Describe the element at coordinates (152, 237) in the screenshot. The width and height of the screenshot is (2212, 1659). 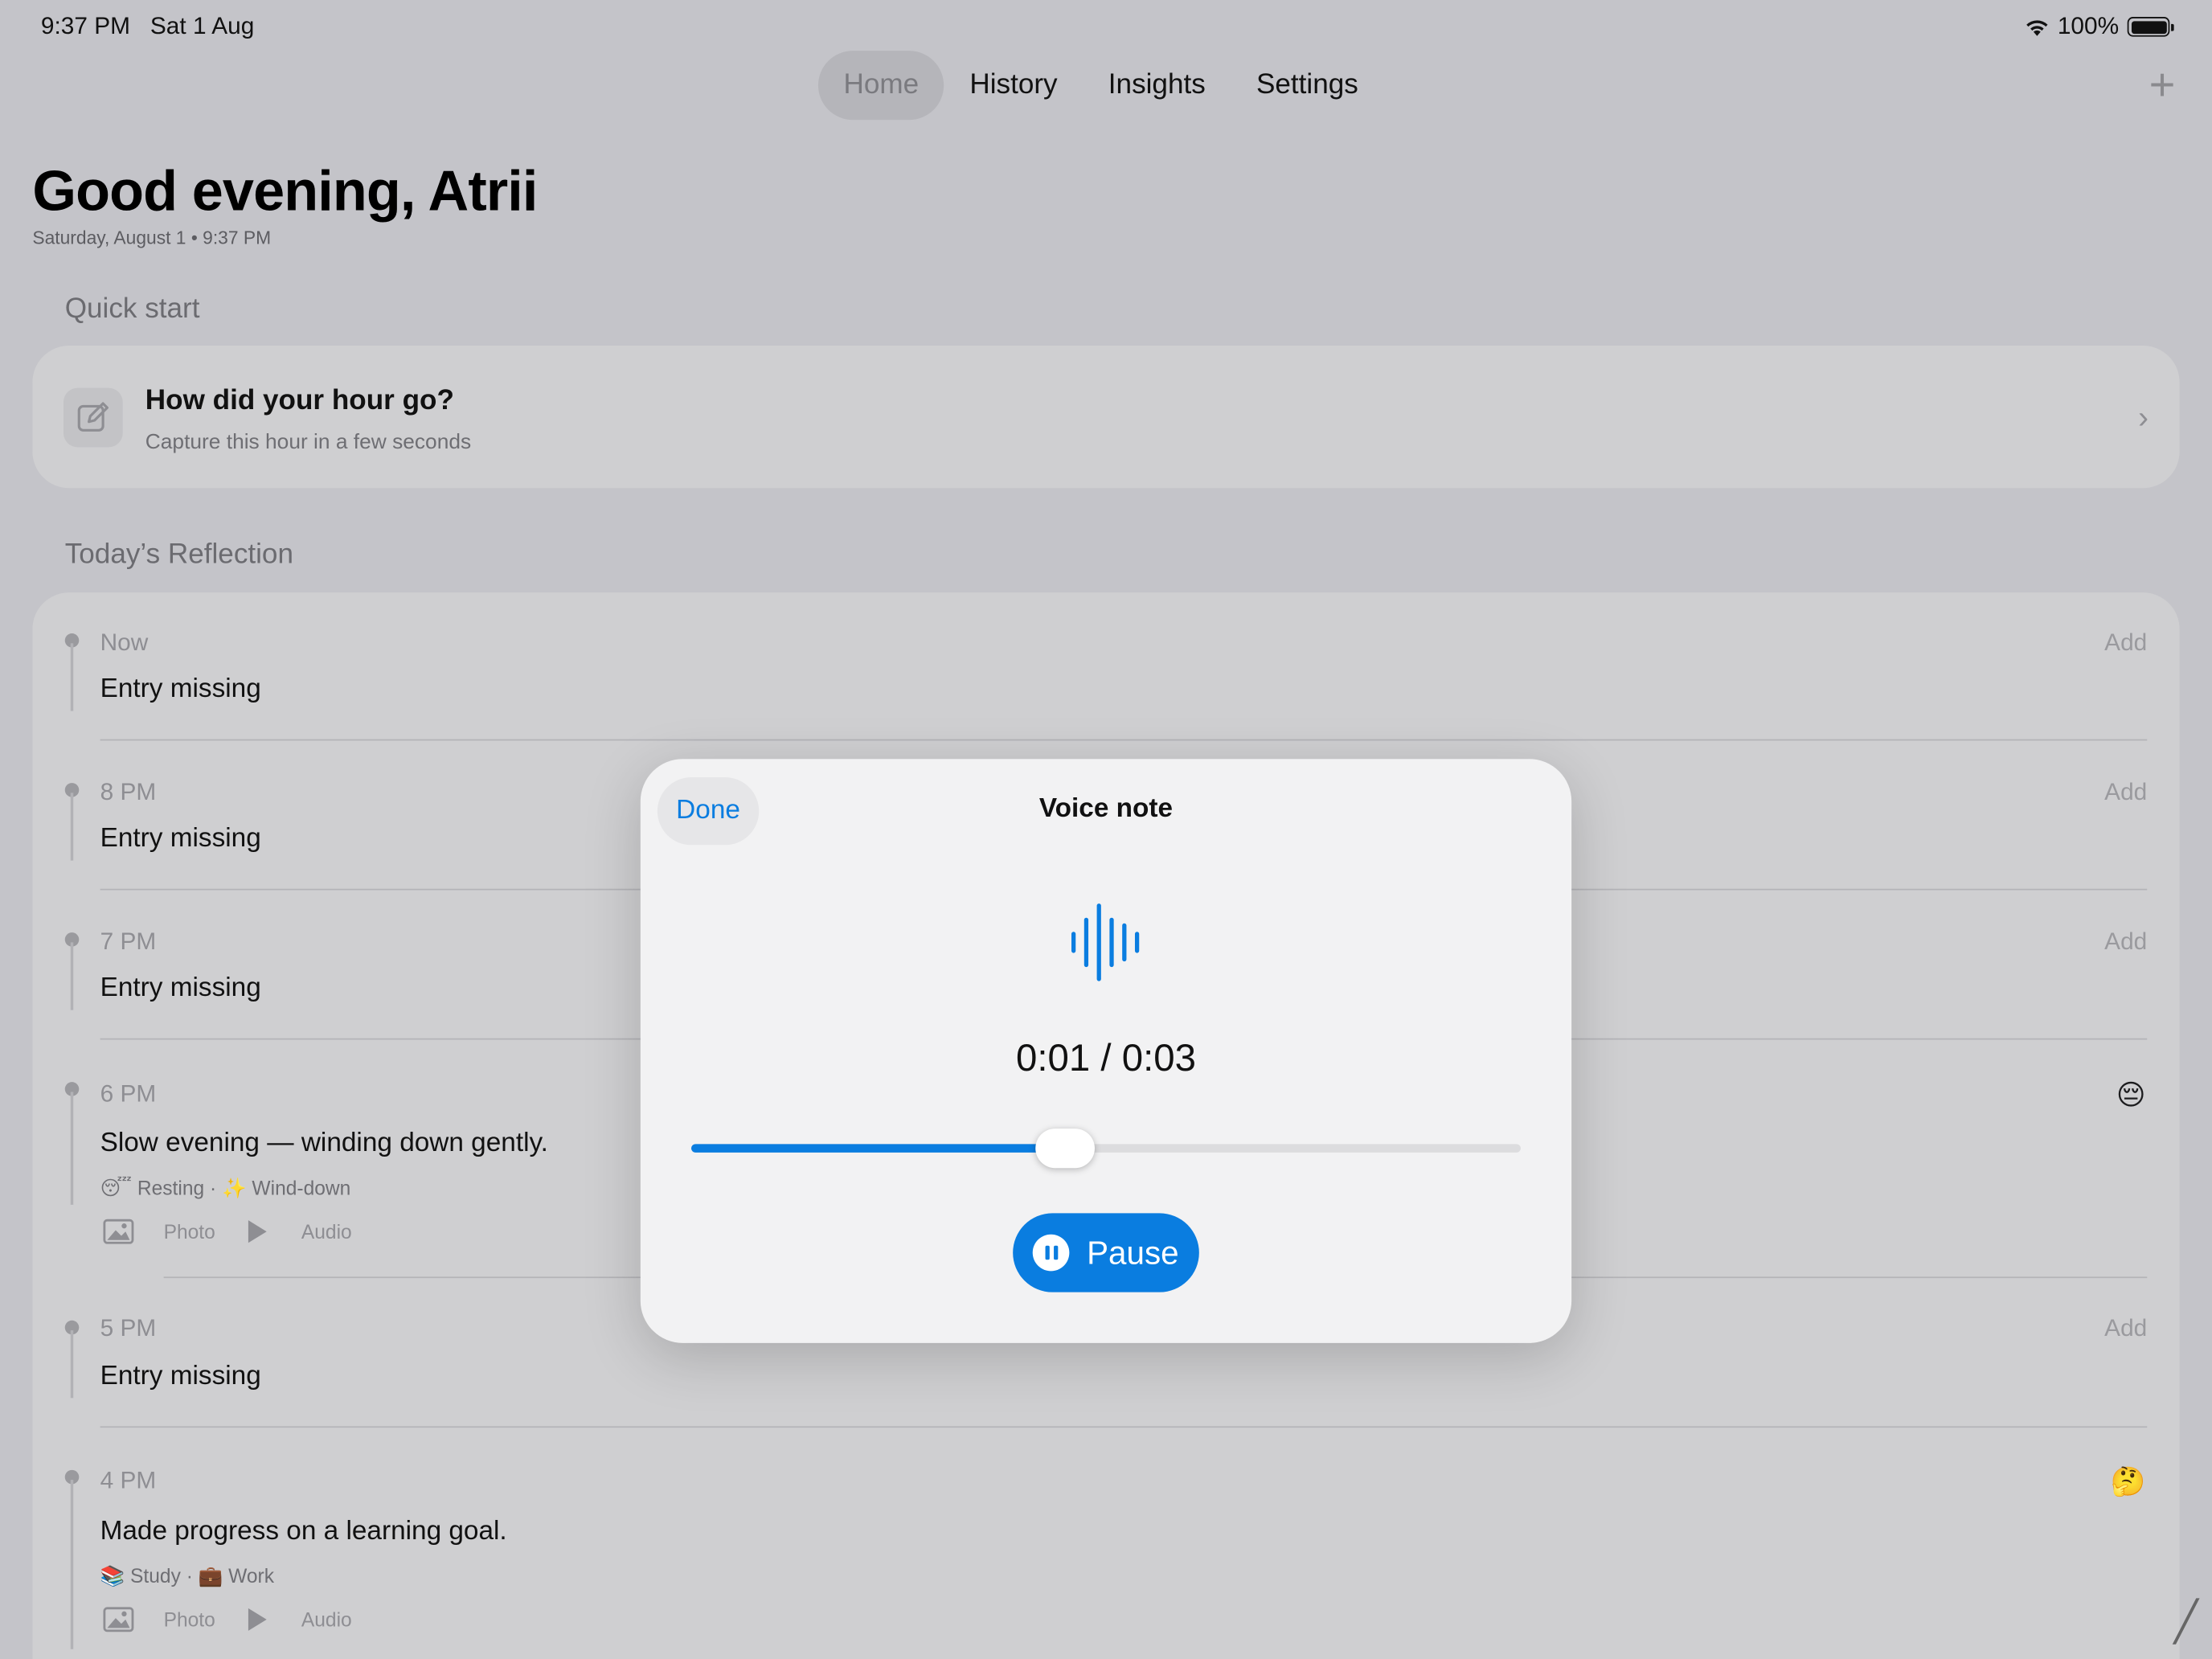
I see `date-subtitle: Saturday, August 1 • 9:37 PM` at that location.